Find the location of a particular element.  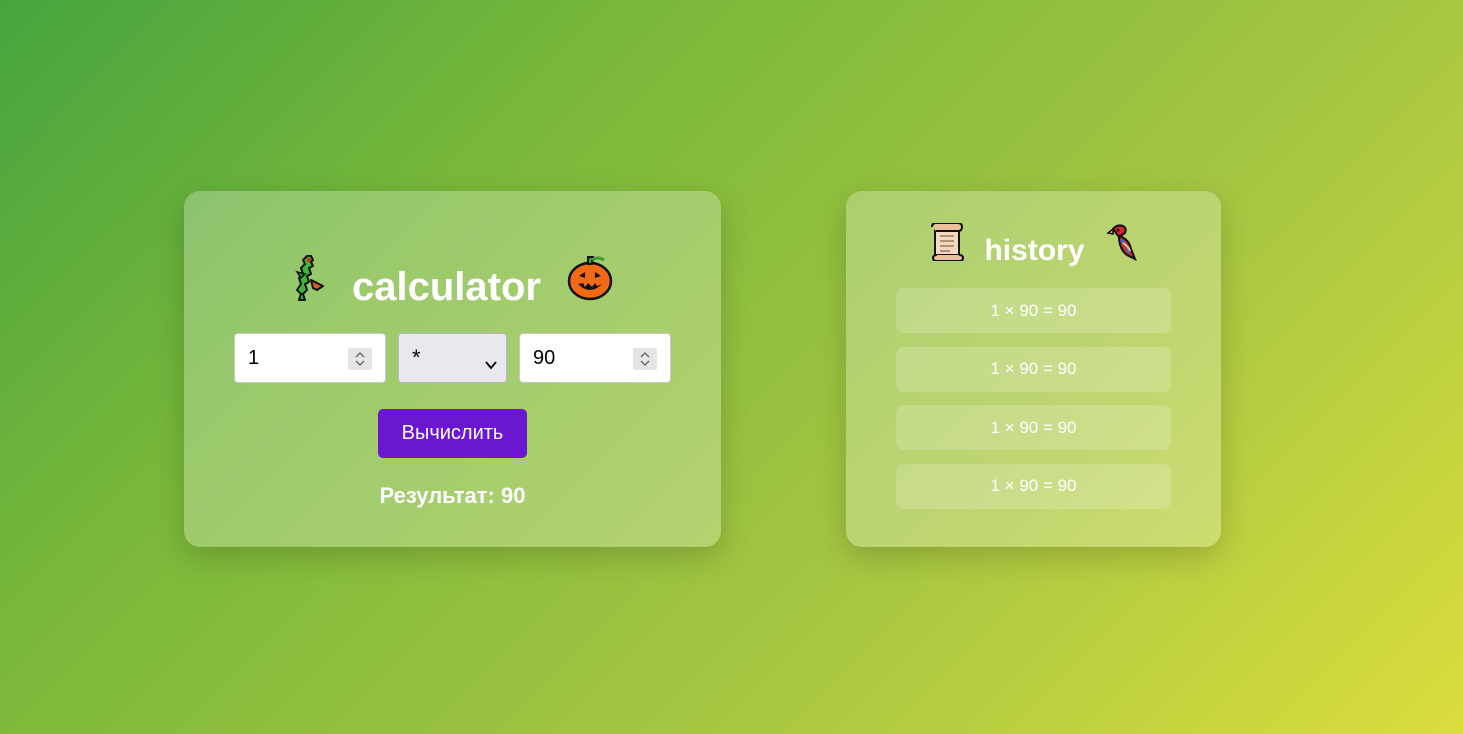

jack-o-lantern-icon is located at coordinates (590, 284).